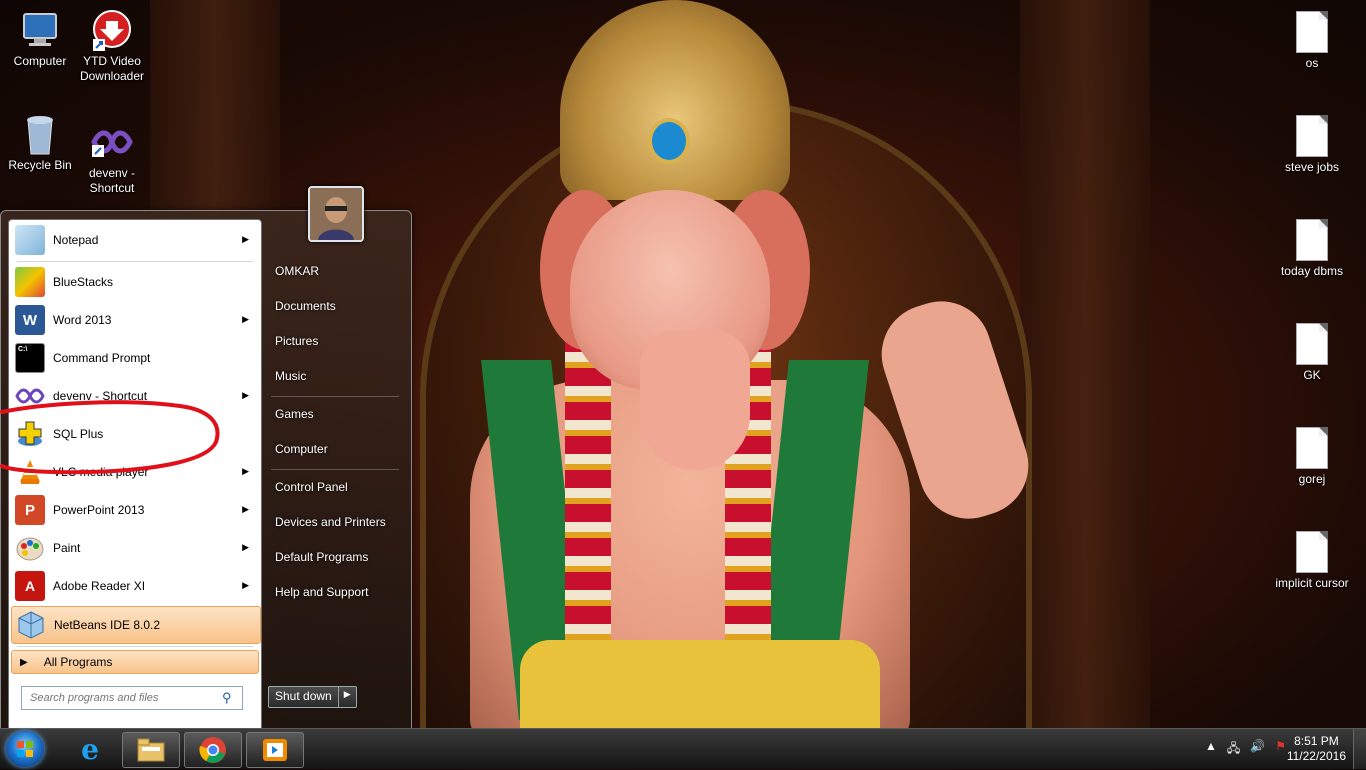 The image size is (1366, 770). I want to click on show-hidden-icons-icon: ▲, so click(1211, 749).